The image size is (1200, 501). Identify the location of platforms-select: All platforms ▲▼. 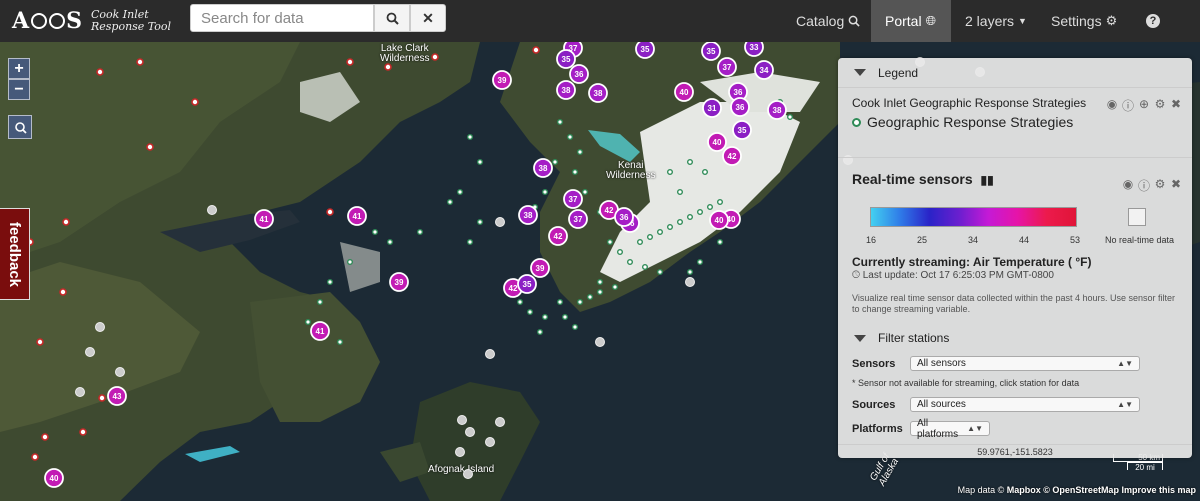
(950, 429).